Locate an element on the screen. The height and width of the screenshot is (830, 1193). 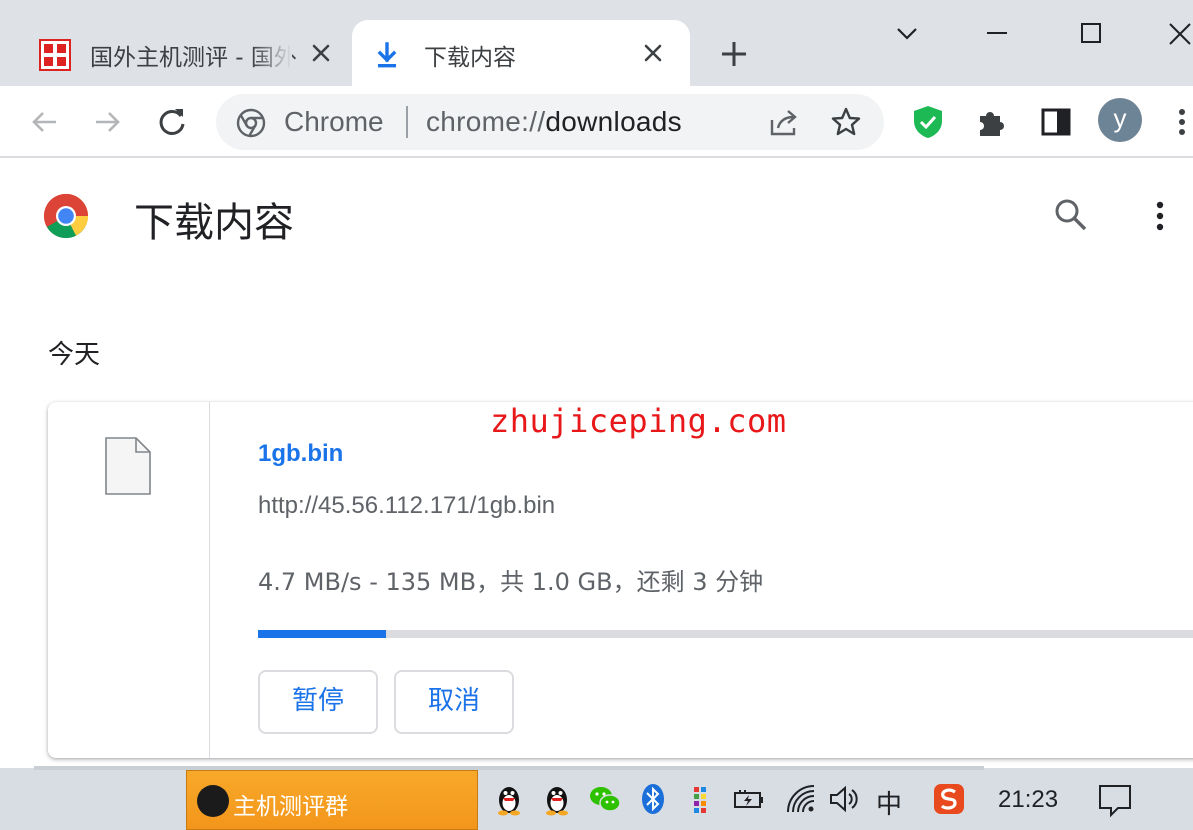
url-host: downloads is located at coordinates (613, 121).